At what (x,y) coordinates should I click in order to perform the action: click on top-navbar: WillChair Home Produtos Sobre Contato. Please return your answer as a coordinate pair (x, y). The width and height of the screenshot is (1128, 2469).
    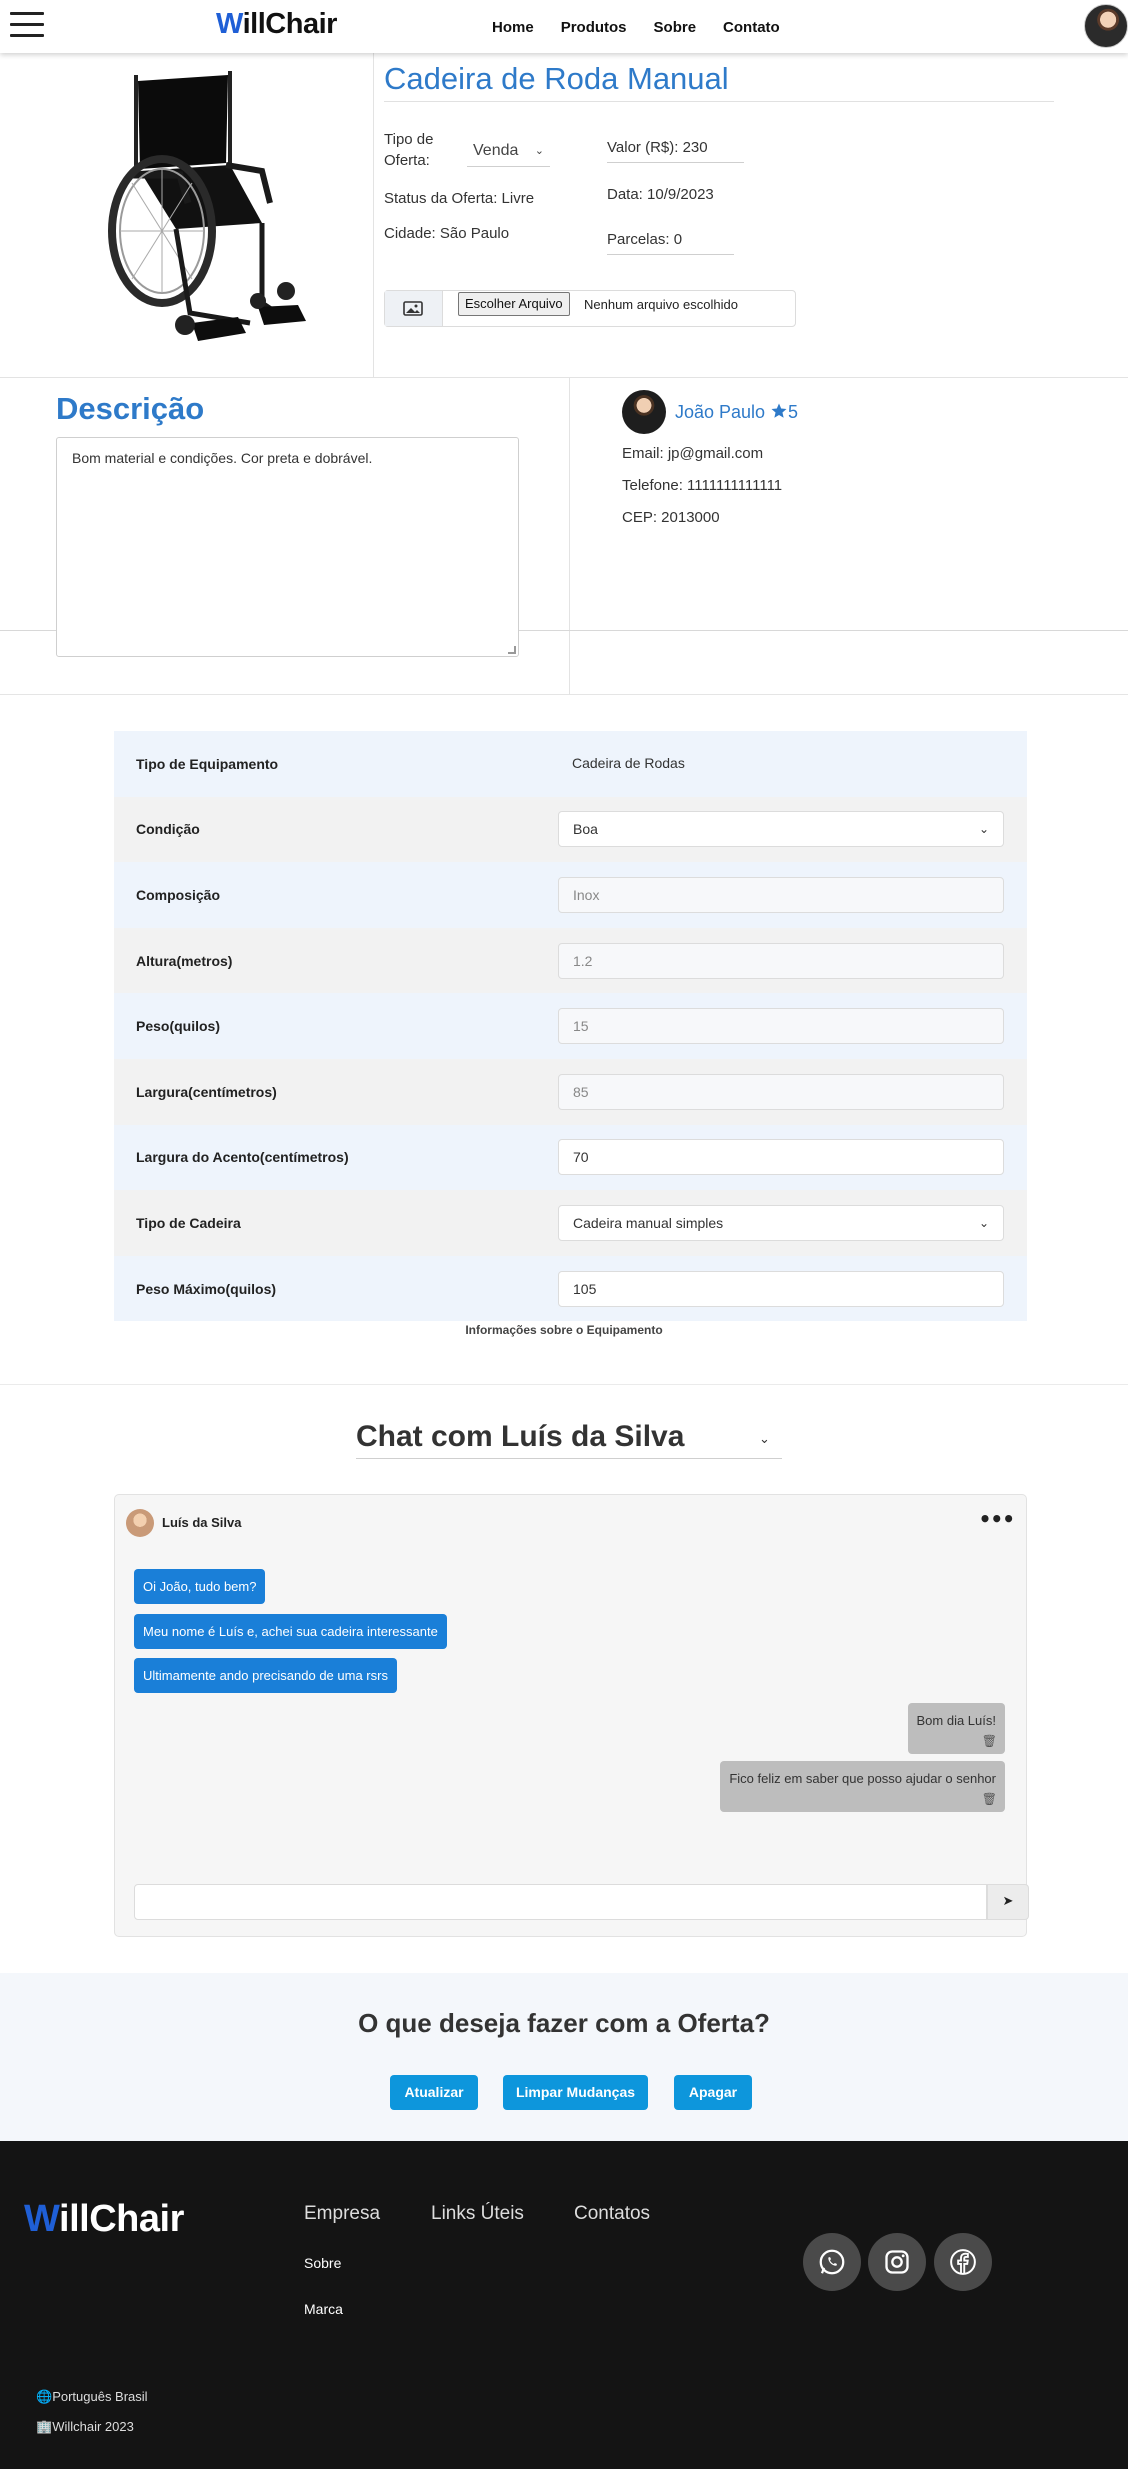
    Looking at the image, I should click on (564, 26).